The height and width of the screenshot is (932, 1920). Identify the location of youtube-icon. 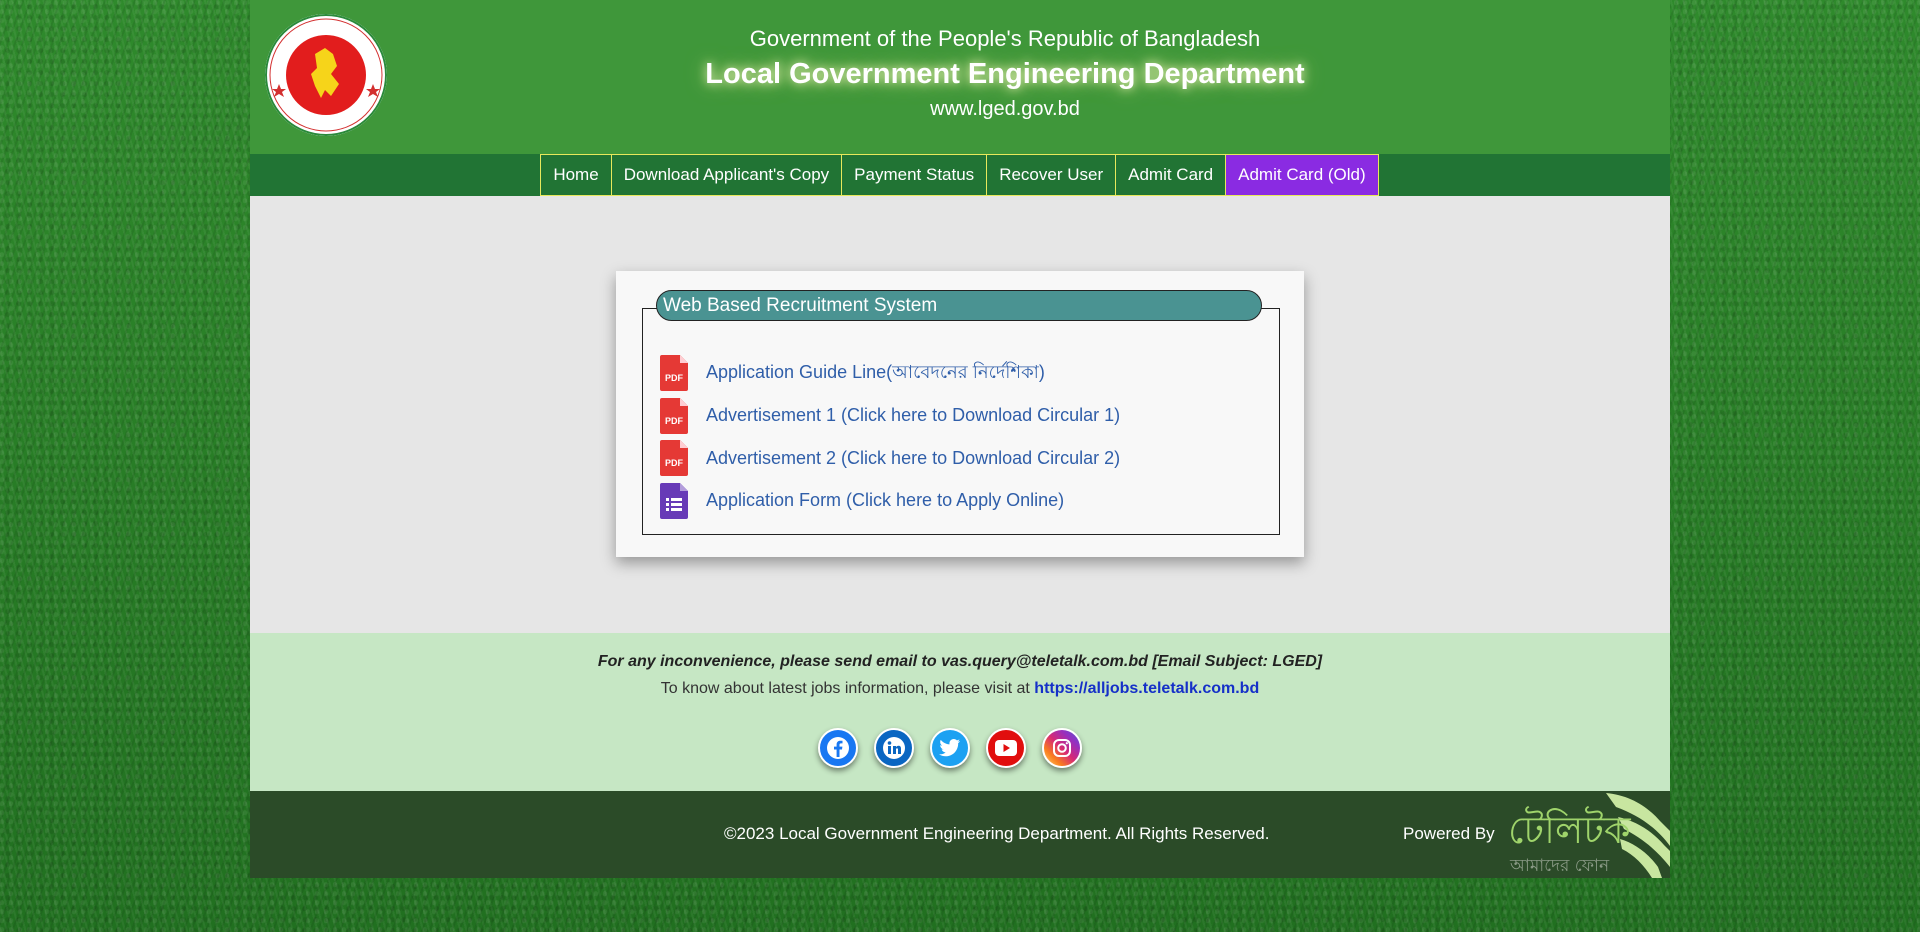
(1006, 748).